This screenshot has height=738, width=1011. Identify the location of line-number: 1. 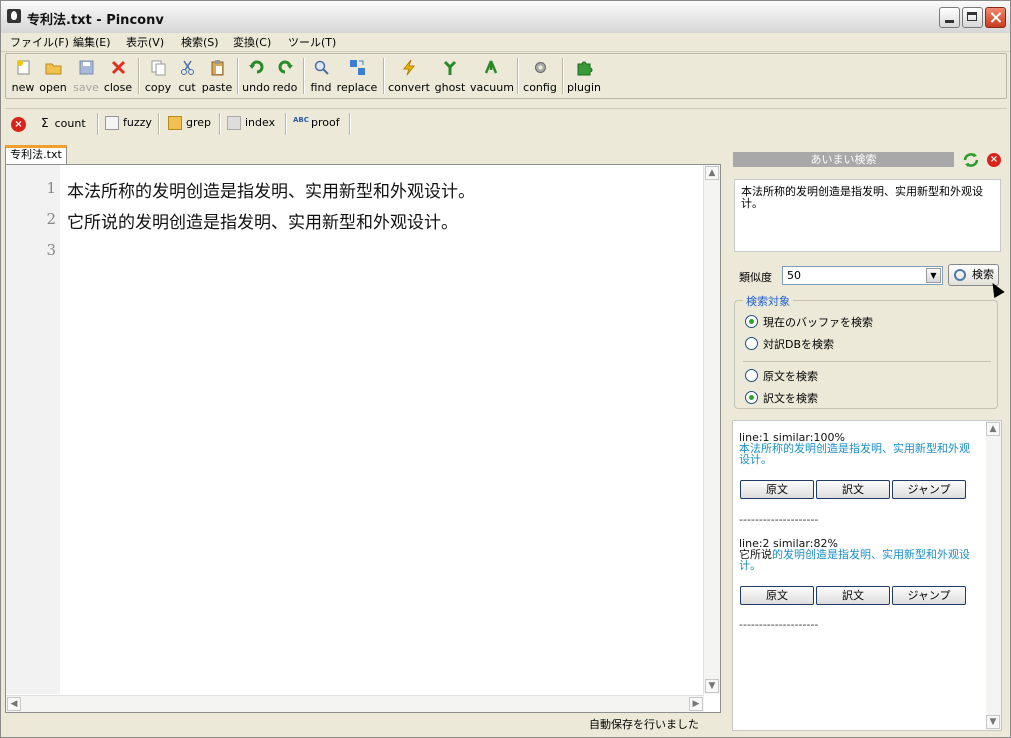
(51, 188).